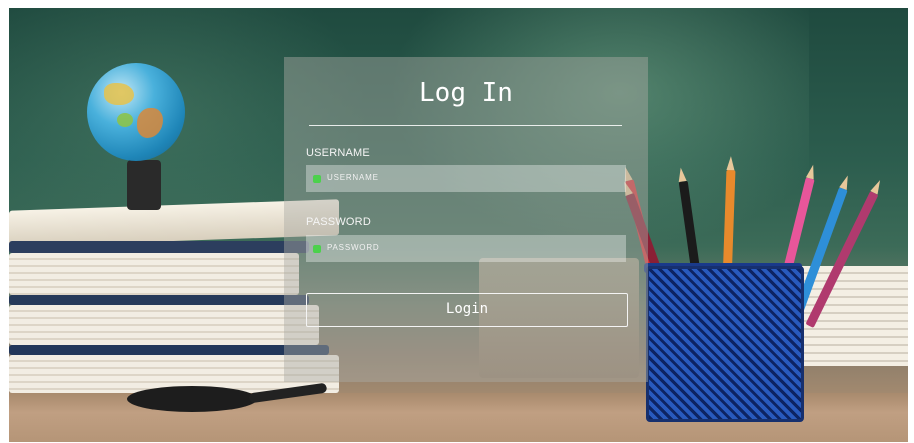 This screenshot has height=443, width=914. Describe the element at coordinates (317, 179) in the screenshot. I see `user-icon` at that location.